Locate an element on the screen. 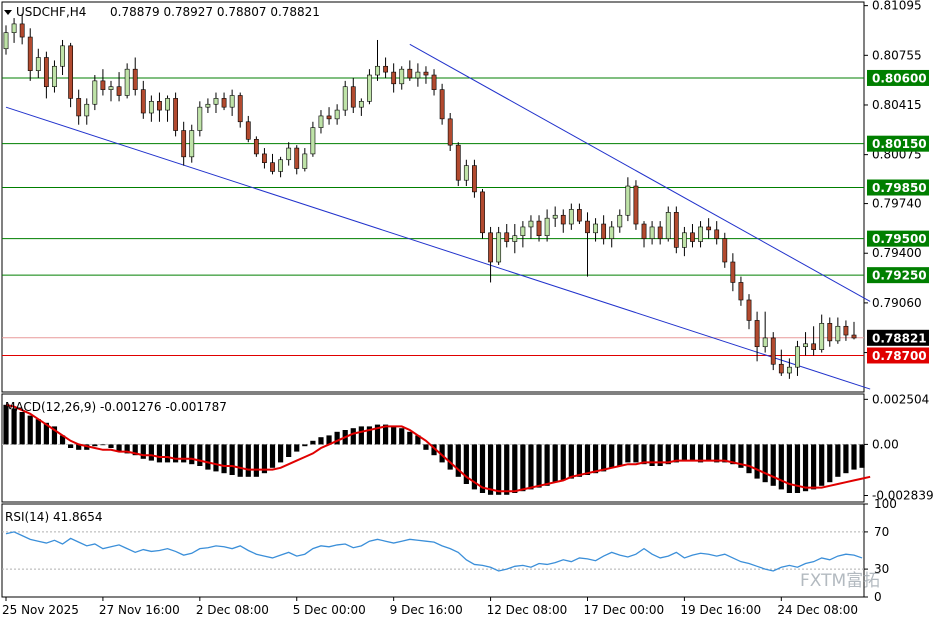 This screenshot has width=936, height=628. price-tick-label: 0.81095 is located at coordinates (897, 6).